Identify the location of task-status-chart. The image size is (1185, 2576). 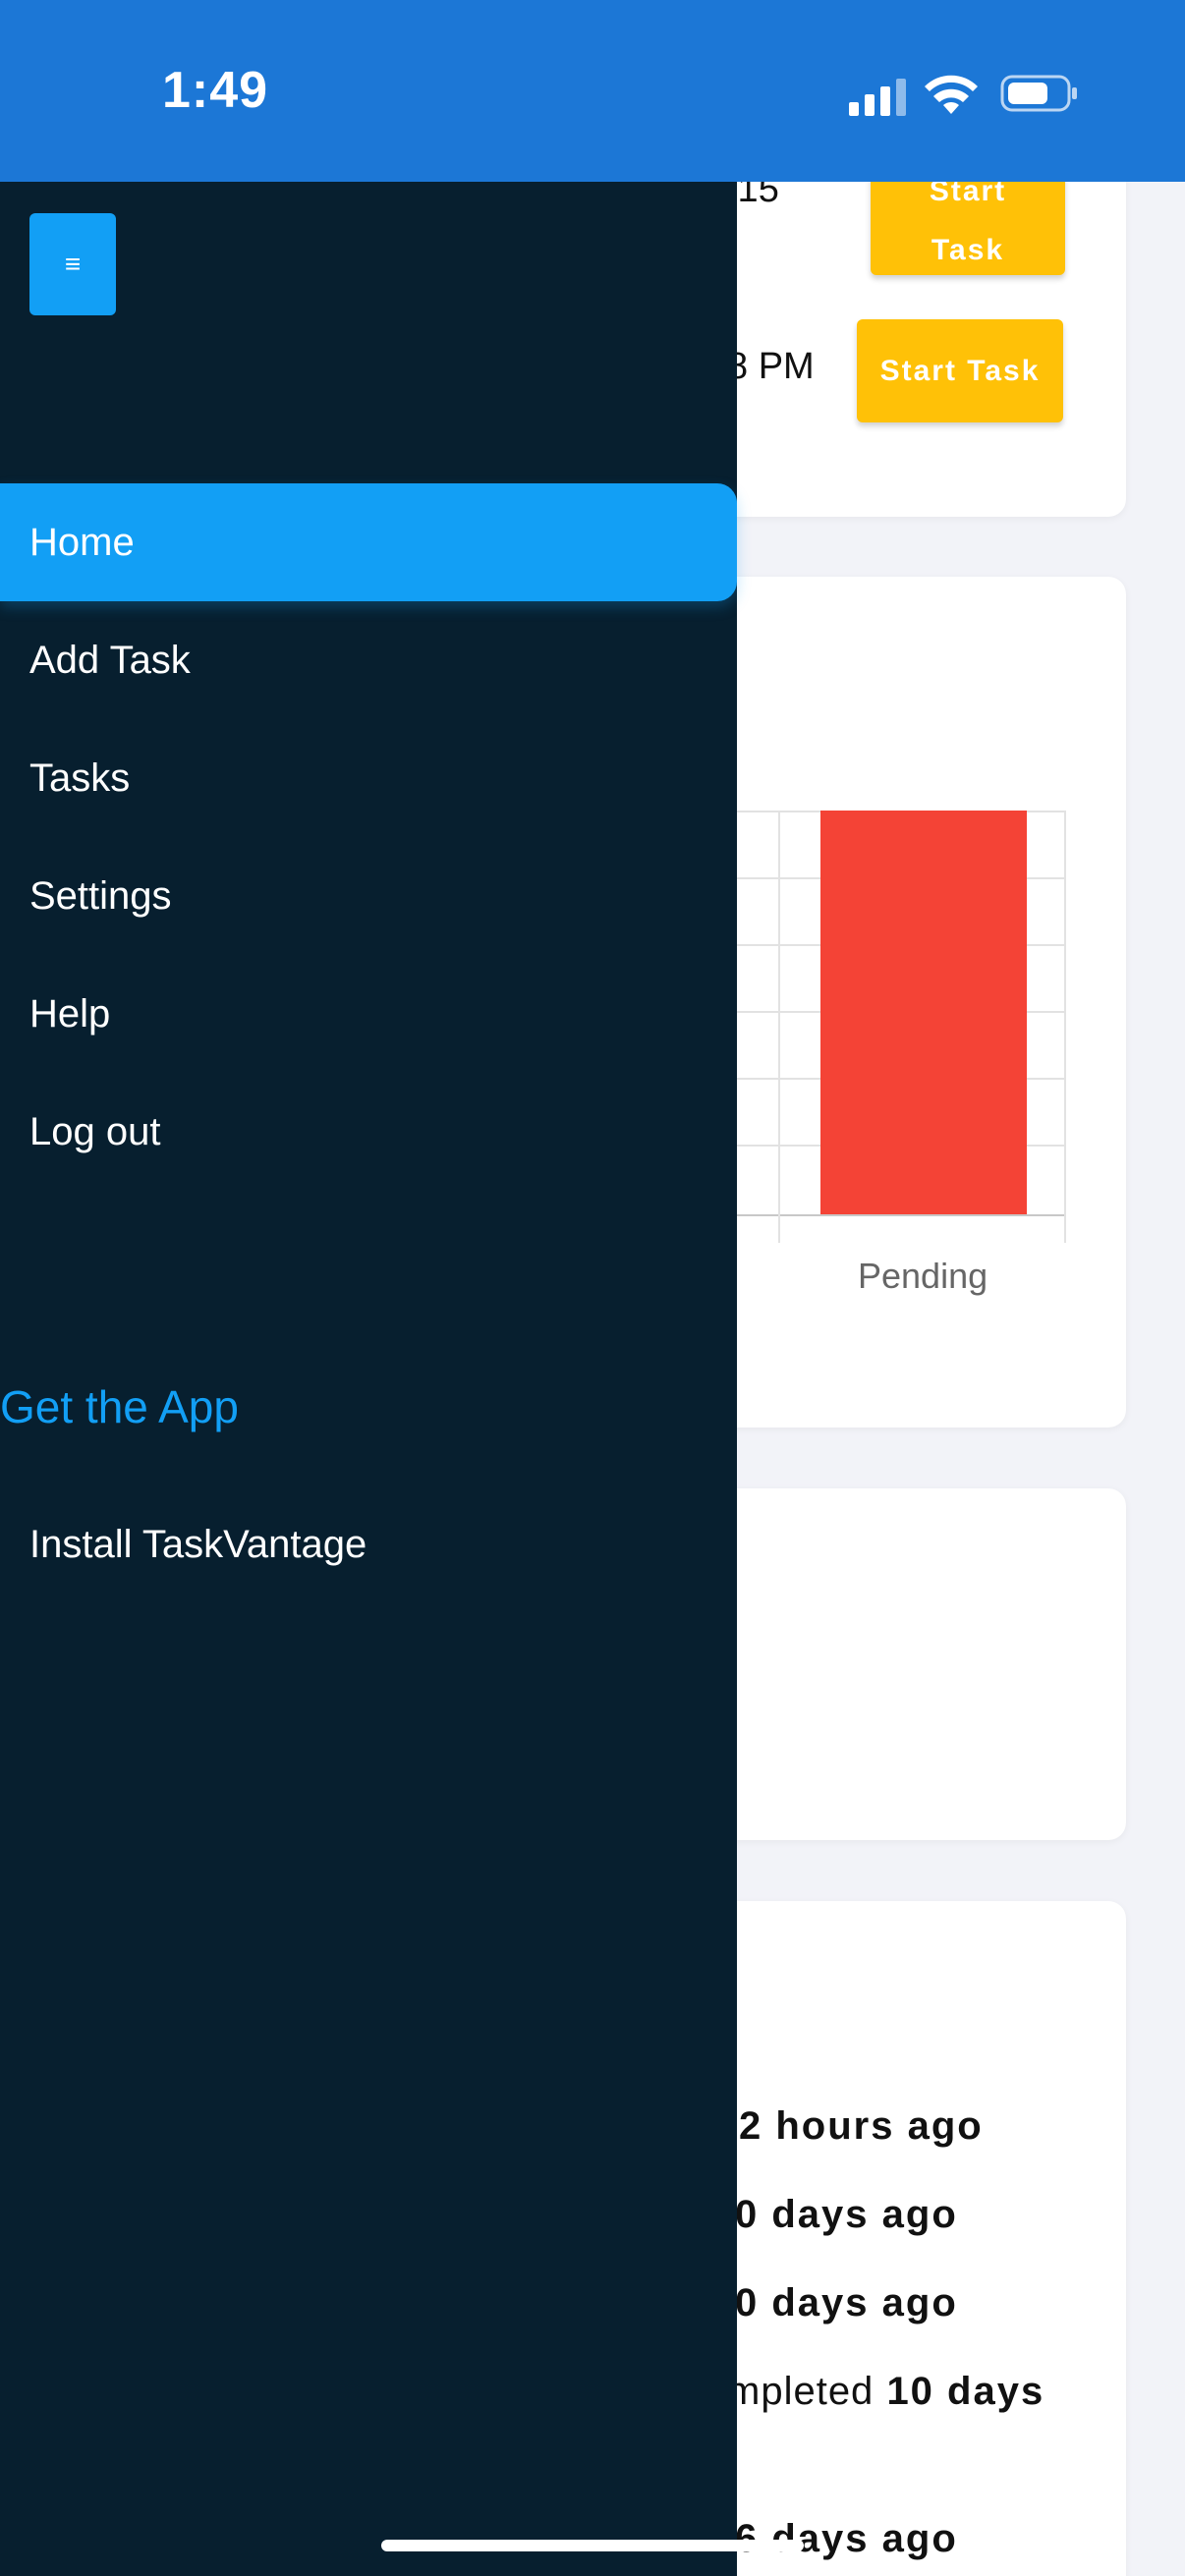
(877, 1027).